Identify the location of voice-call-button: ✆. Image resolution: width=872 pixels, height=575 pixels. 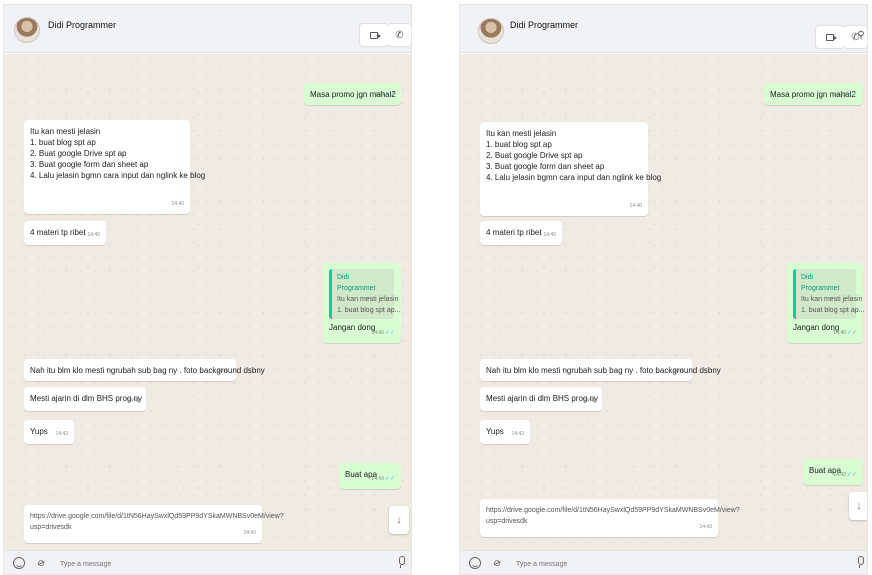
(399, 35).